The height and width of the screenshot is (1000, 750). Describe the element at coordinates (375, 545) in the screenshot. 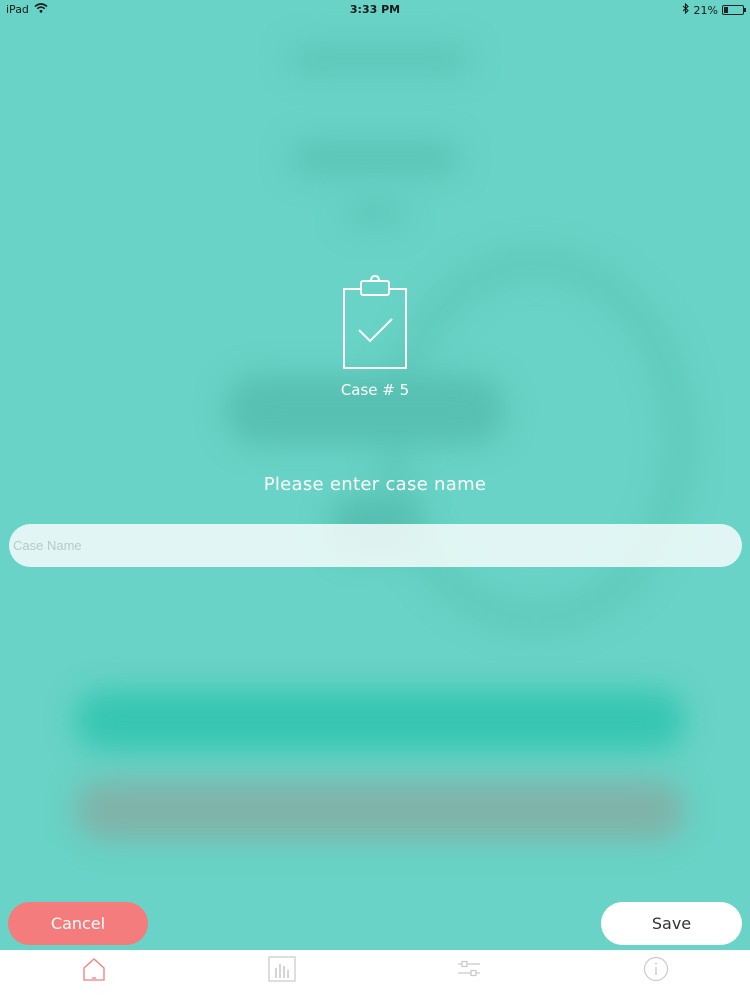

I see `case-name-input` at that location.